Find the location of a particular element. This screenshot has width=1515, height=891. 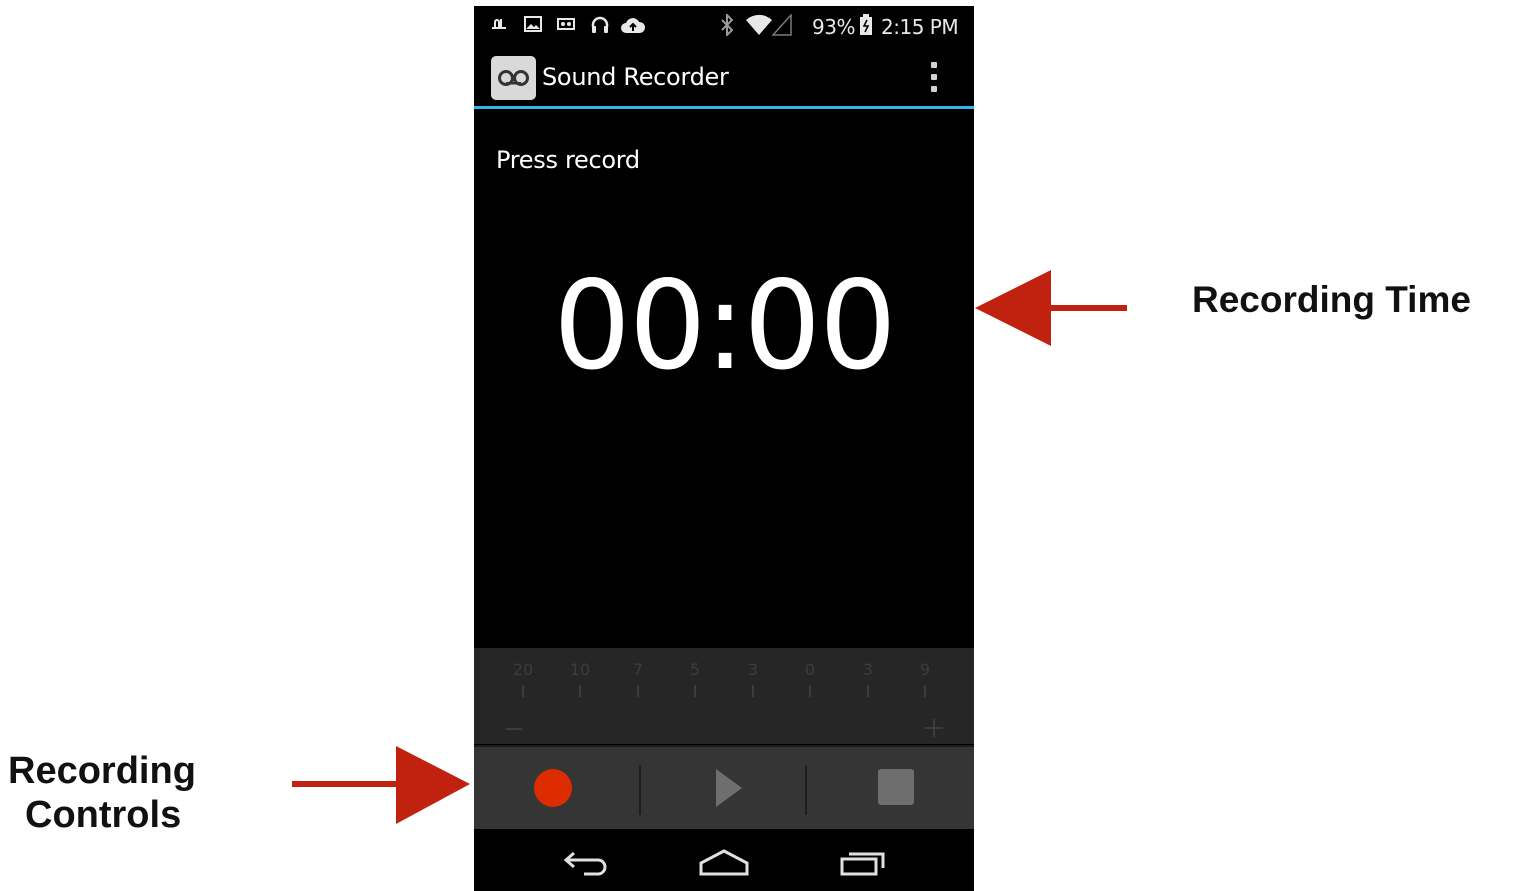

vu-label: 9 is located at coordinates (925, 669).